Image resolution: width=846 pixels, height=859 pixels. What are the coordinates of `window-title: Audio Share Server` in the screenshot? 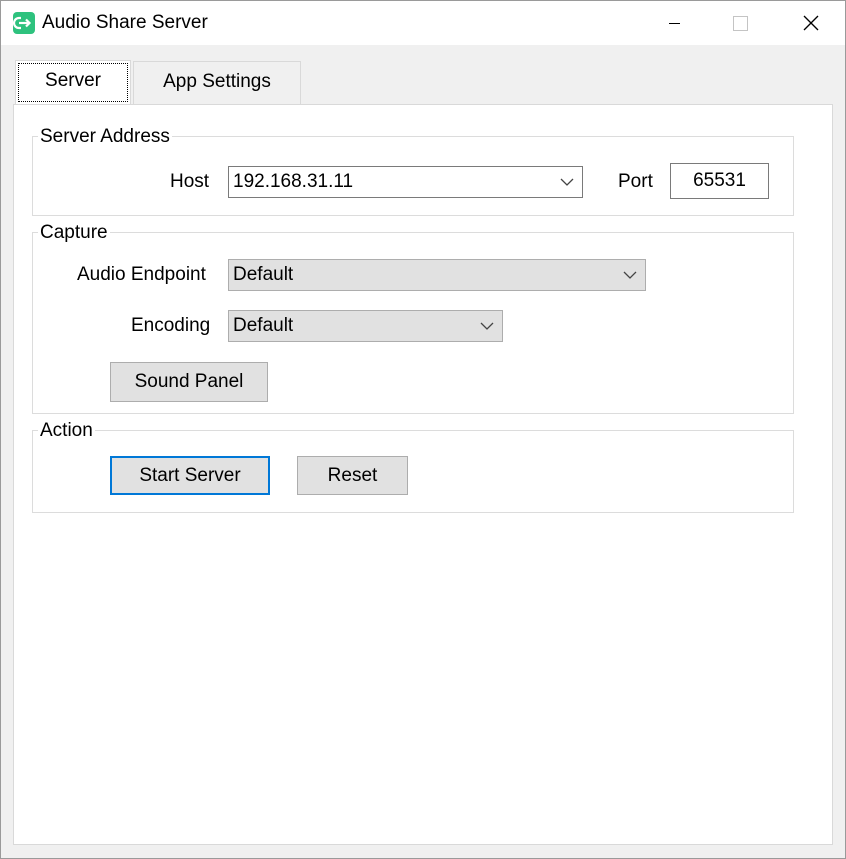 It's located at (125, 22).